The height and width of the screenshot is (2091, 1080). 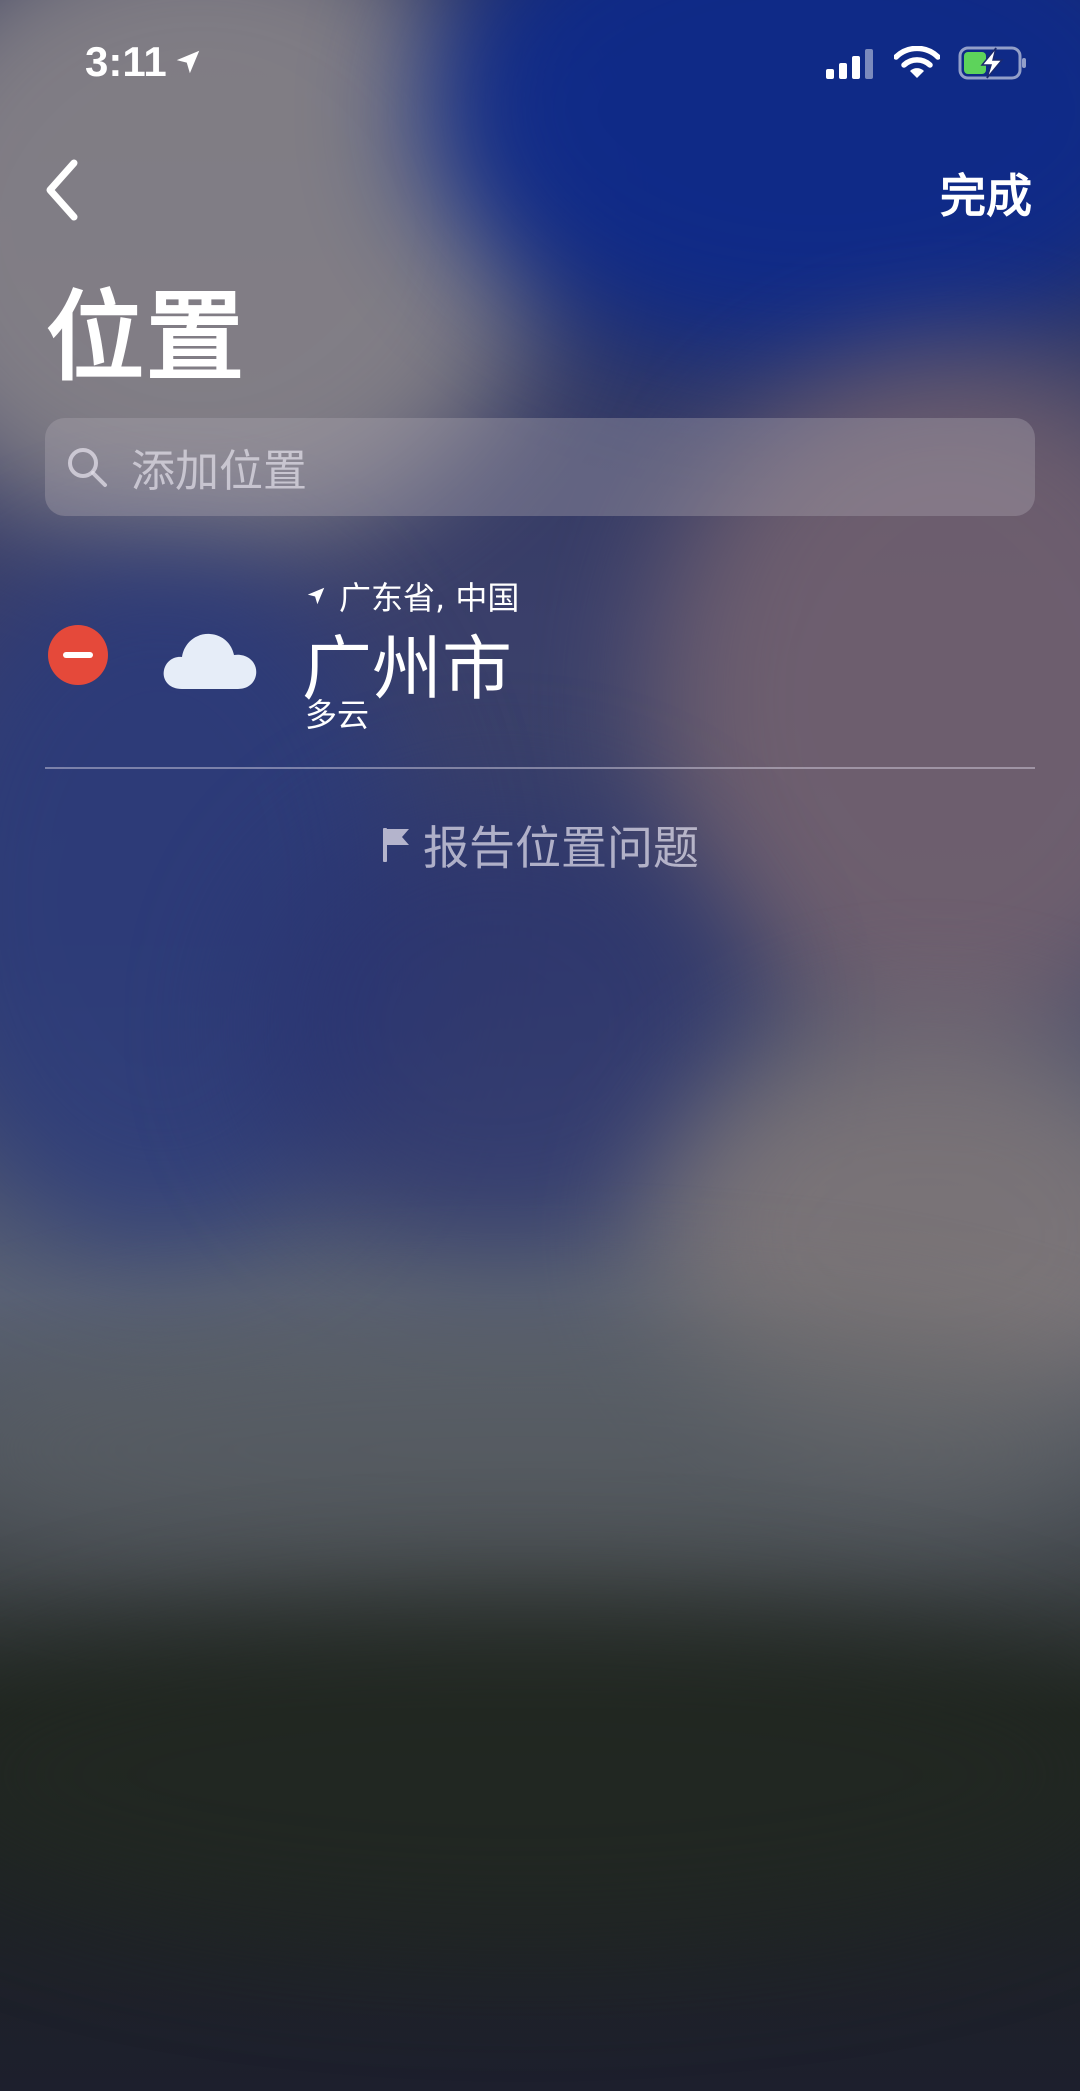 I want to click on search-icon, so click(x=87, y=467).